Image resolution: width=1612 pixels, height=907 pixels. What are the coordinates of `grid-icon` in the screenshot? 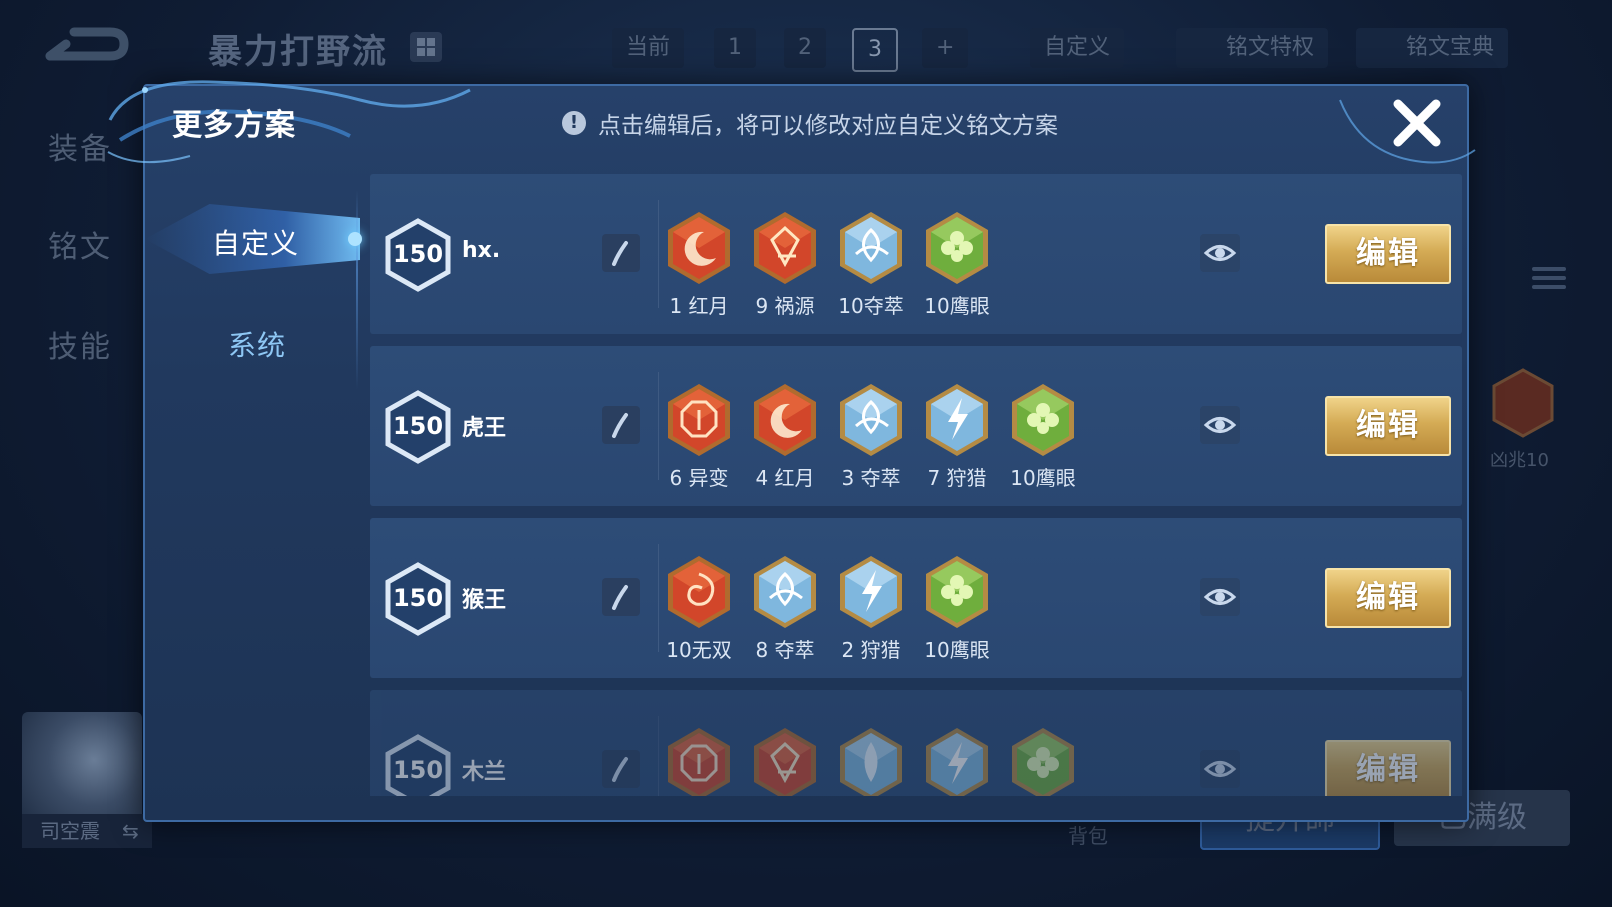 It's located at (426, 47).